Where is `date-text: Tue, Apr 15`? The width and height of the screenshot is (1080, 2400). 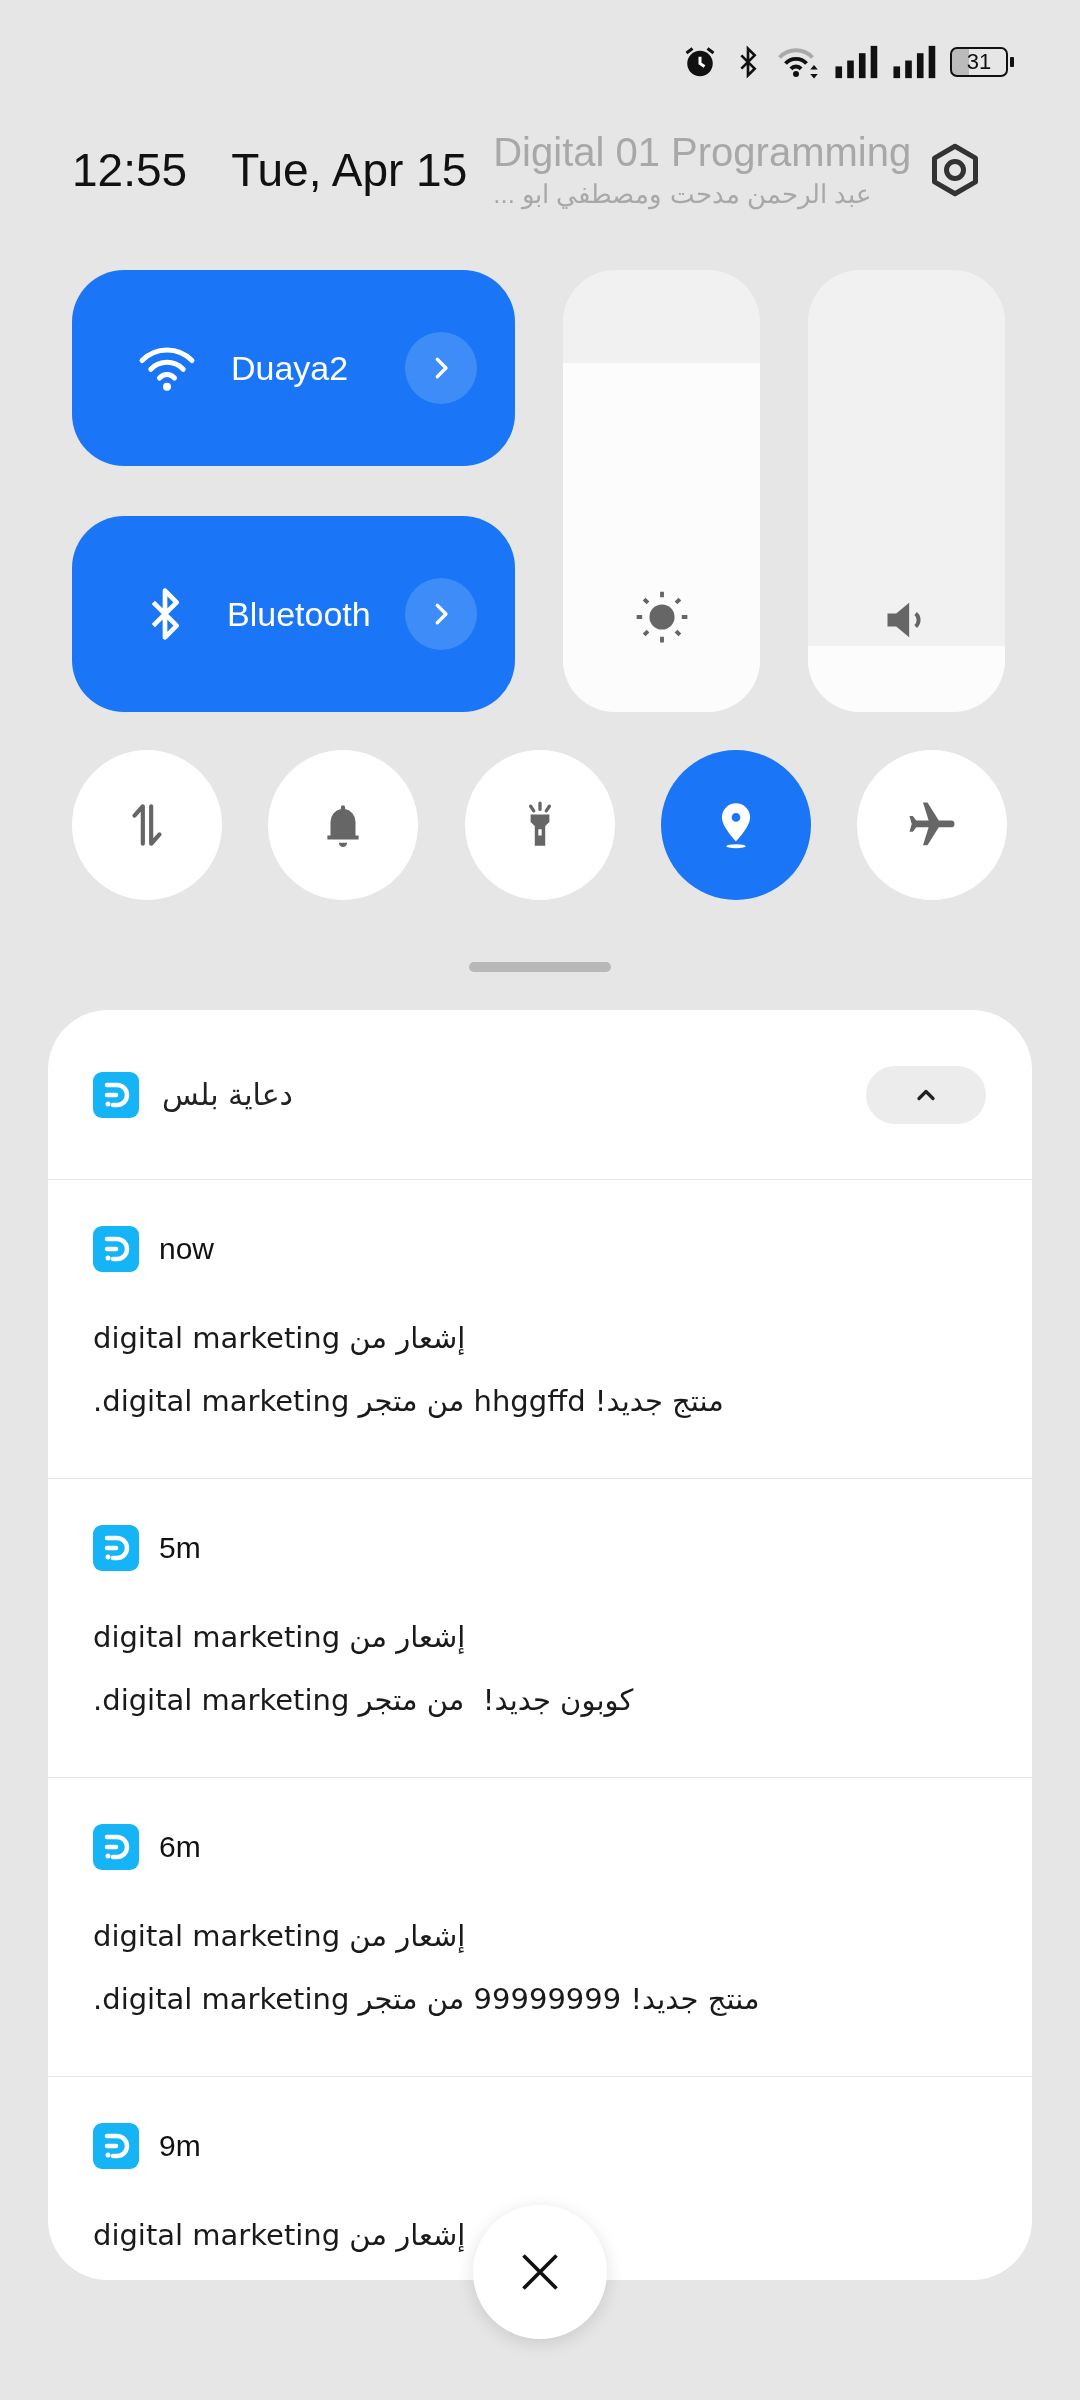
date-text: Tue, Apr 15 is located at coordinates (349, 170).